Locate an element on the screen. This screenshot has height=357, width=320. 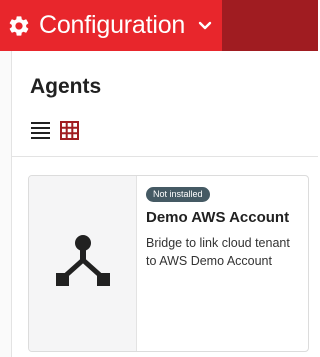
status-badge: Not installed is located at coordinates (178, 194).